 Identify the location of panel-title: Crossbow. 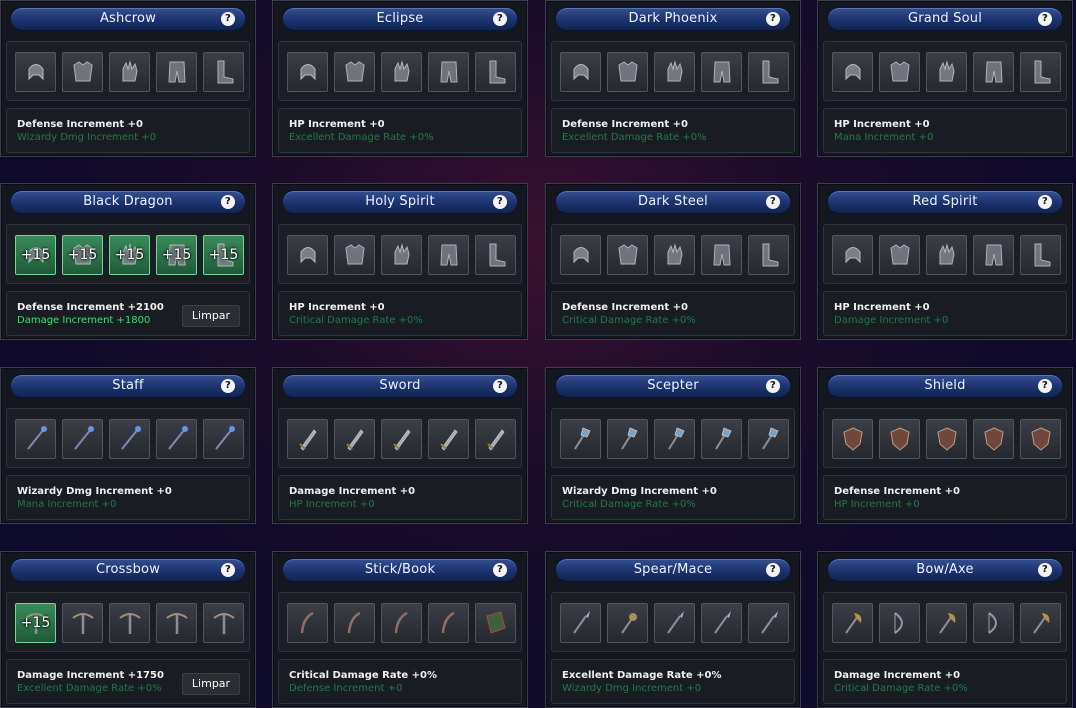
(128, 569).